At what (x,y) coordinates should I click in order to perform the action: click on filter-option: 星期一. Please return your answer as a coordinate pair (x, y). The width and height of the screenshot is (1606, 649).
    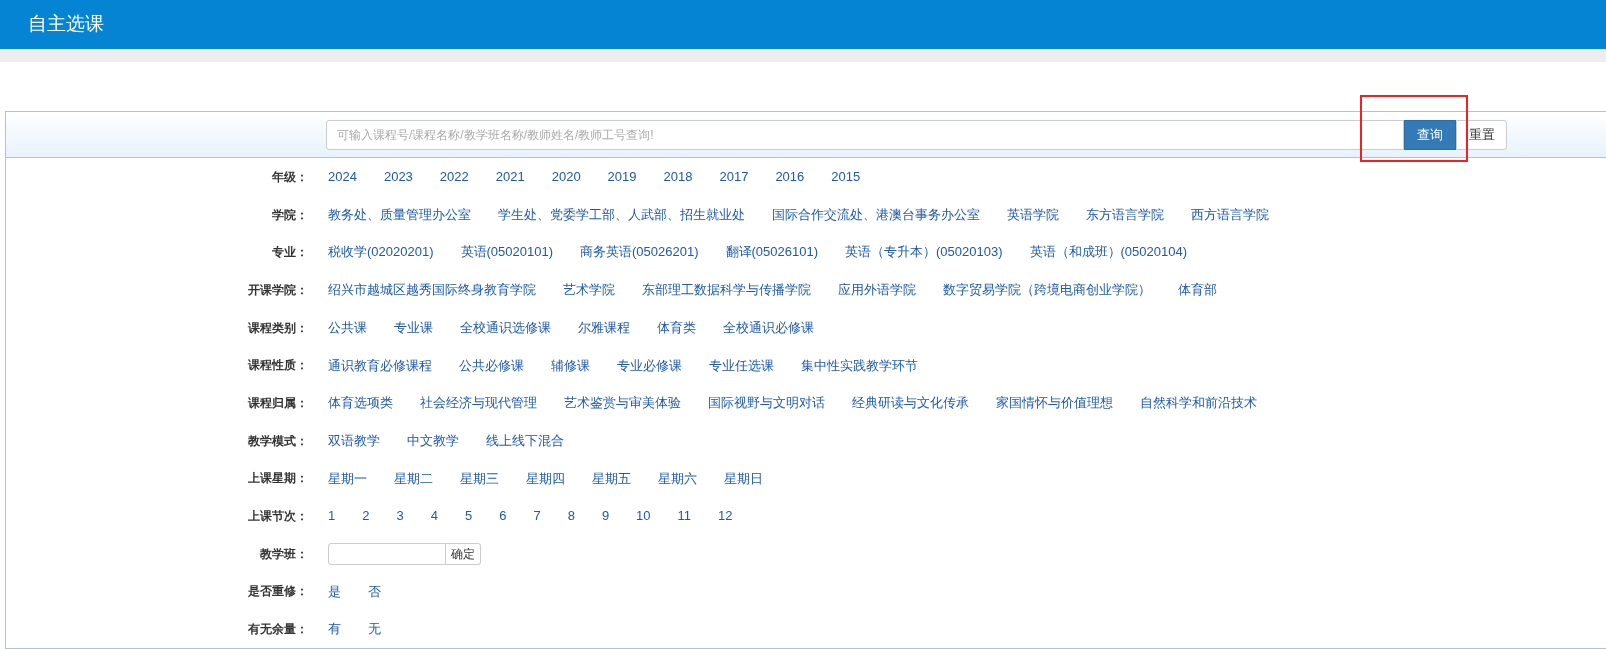
    Looking at the image, I should click on (347, 478).